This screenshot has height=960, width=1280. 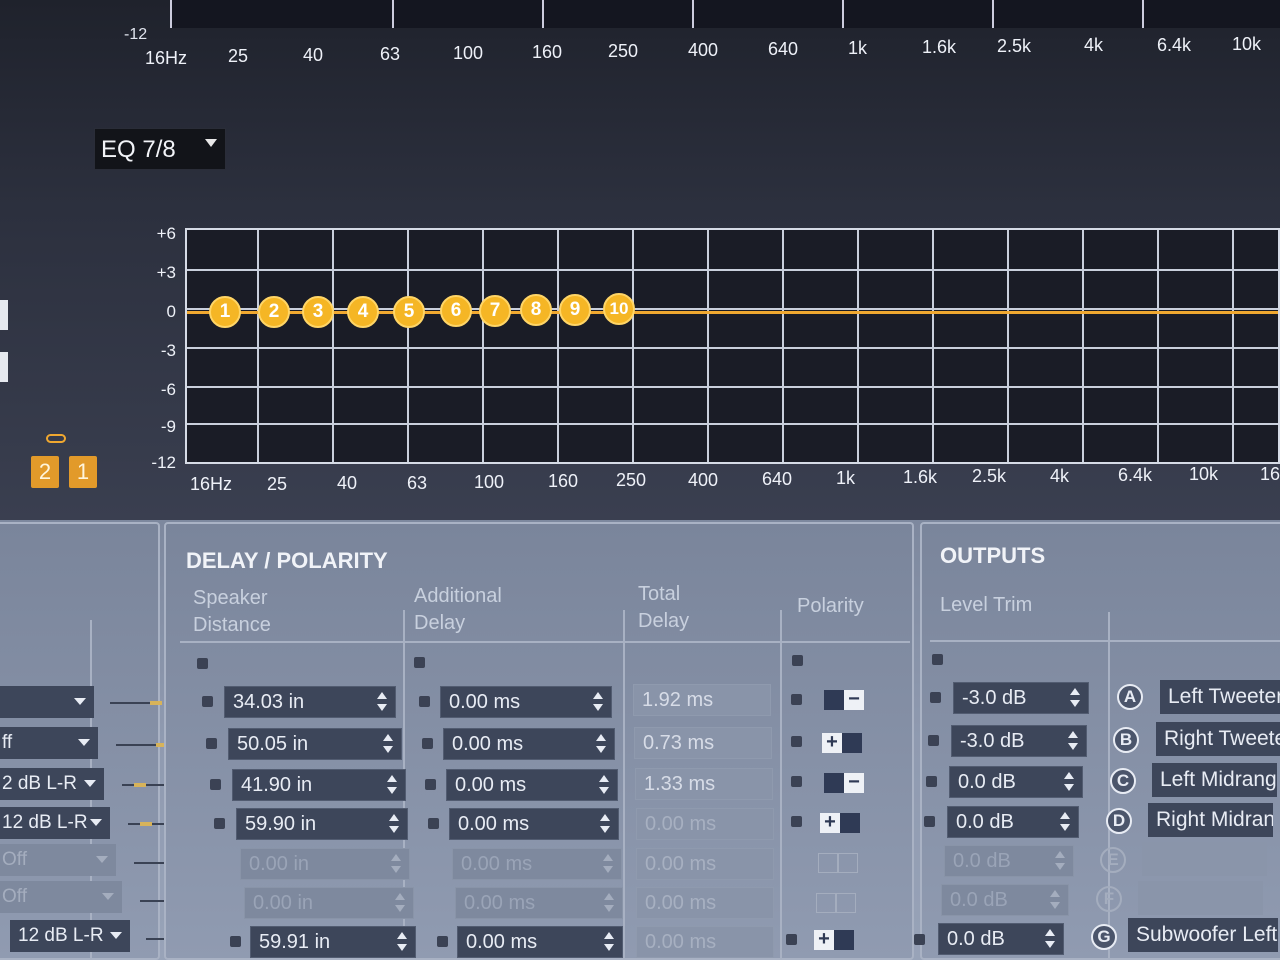 I want to click on mini-x-label: 100, so click(x=468, y=53).